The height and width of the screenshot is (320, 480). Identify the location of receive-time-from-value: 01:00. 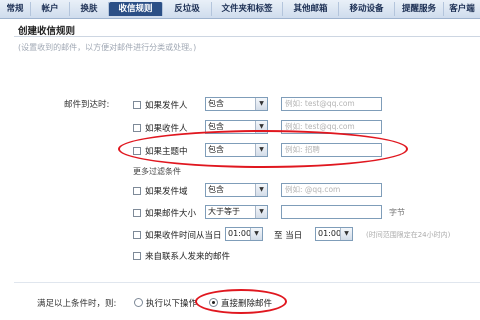
(240, 233).